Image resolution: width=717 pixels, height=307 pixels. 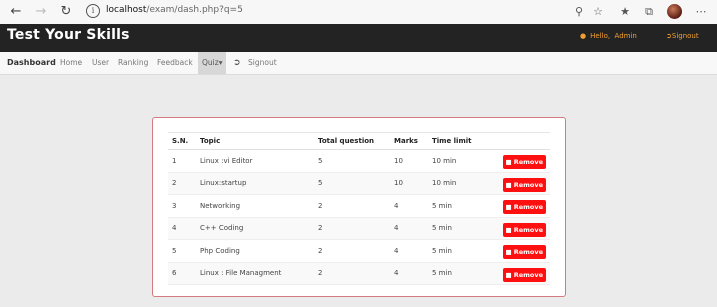 I want to click on nav-signout-icon: ➲, so click(x=237, y=63).